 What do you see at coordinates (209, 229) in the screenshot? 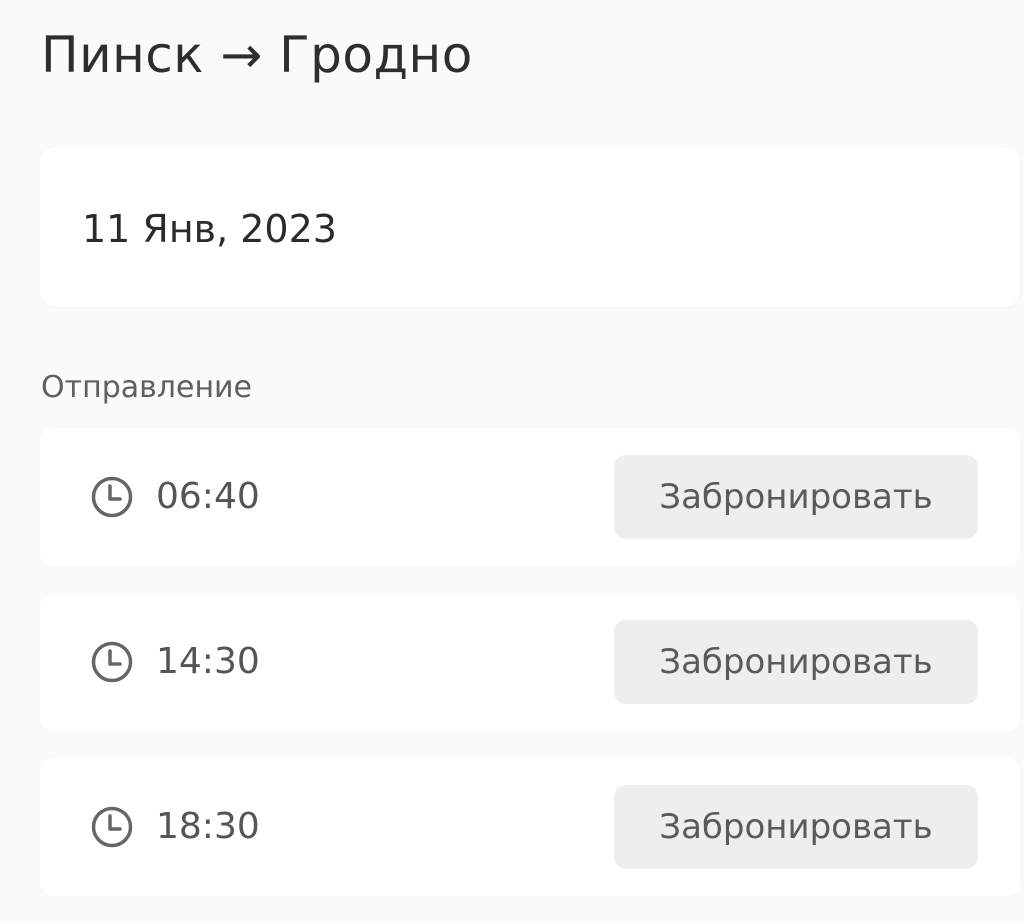
I see `selected-date: 11 Янв, 2023` at bounding box center [209, 229].